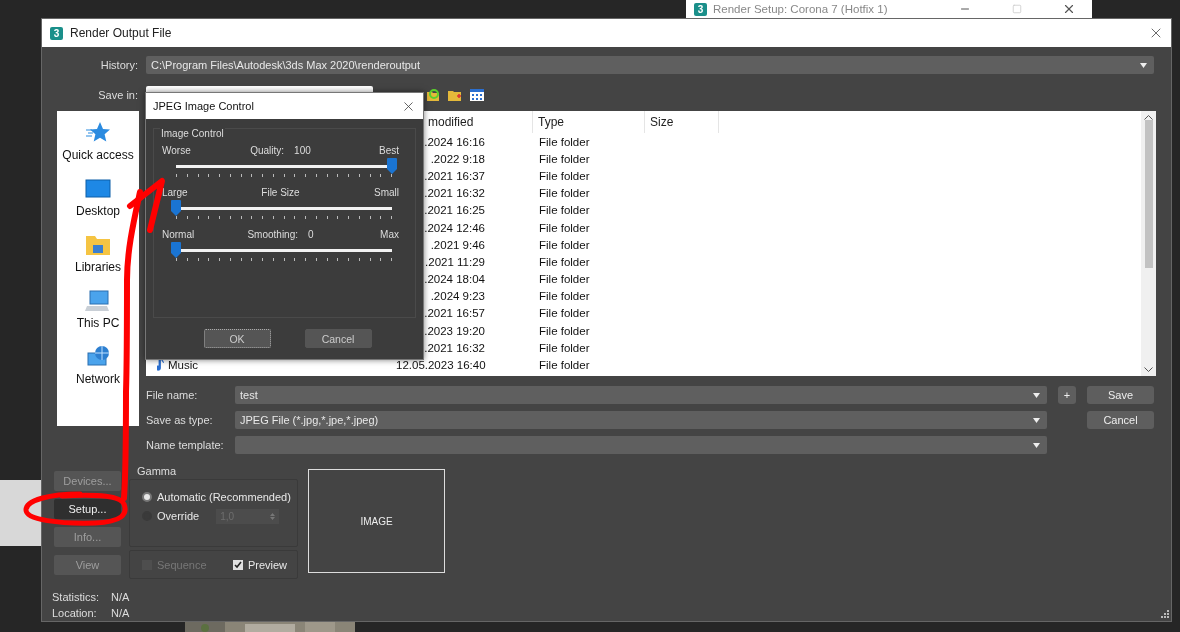 Image resolution: width=1180 pixels, height=632 pixels. What do you see at coordinates (457, 296) in the screenshot?
I see `date-cell-text: .2024 9:23` at bounding box center [457, 296].